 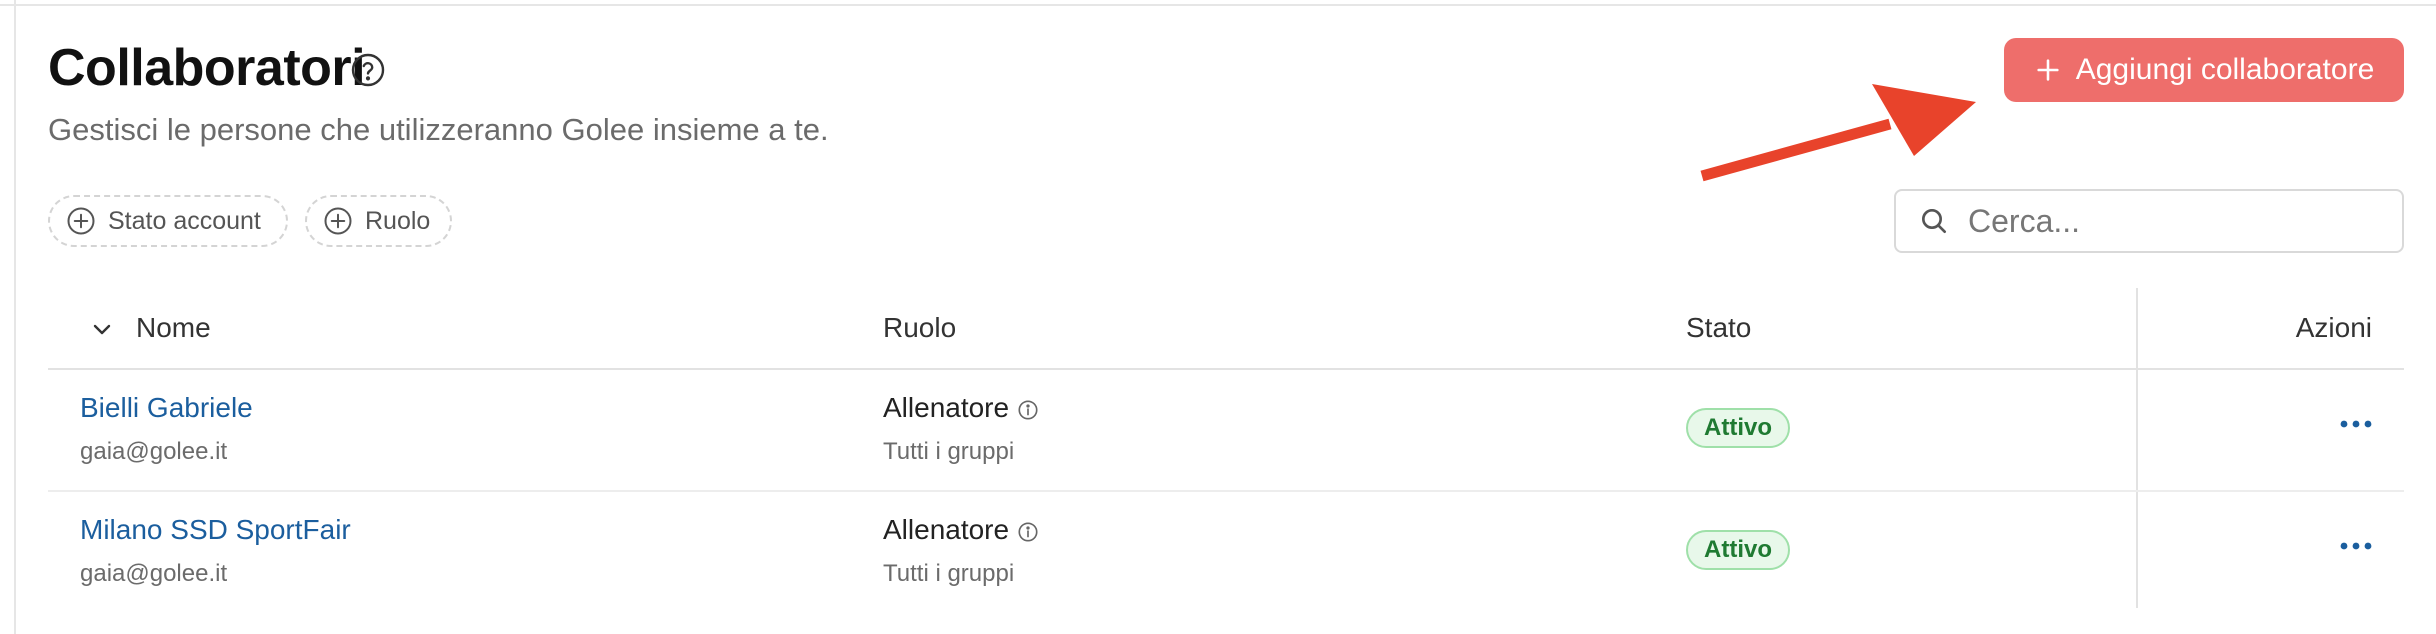 I want to click on left-border, so click(x=8, y=317).